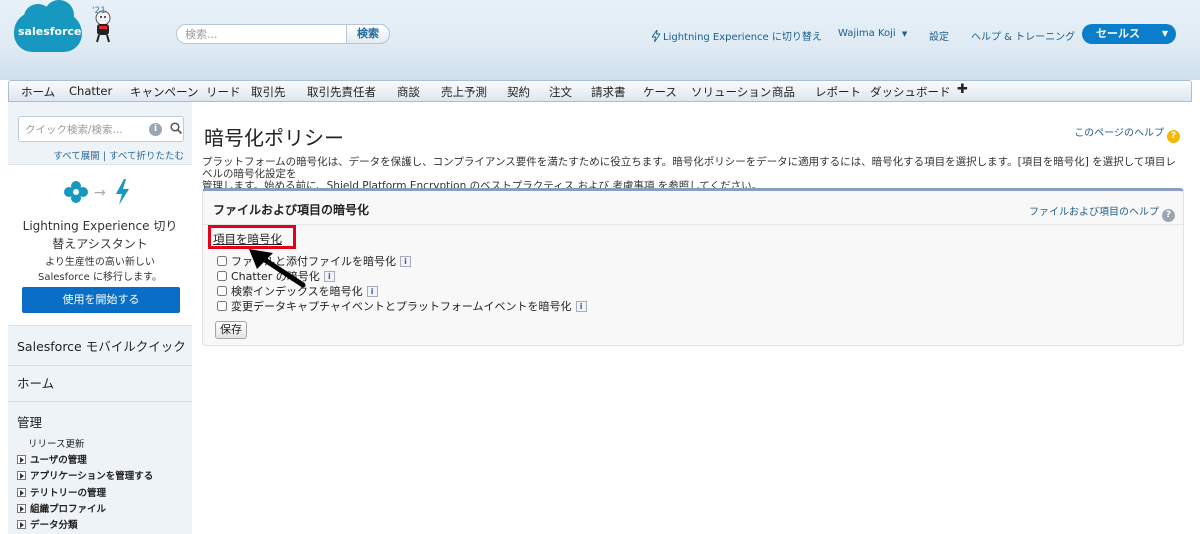 The height and width of the screenshot is (534, 1200). I want to click on tab-solutions: ソリューション, so click(731, 92).